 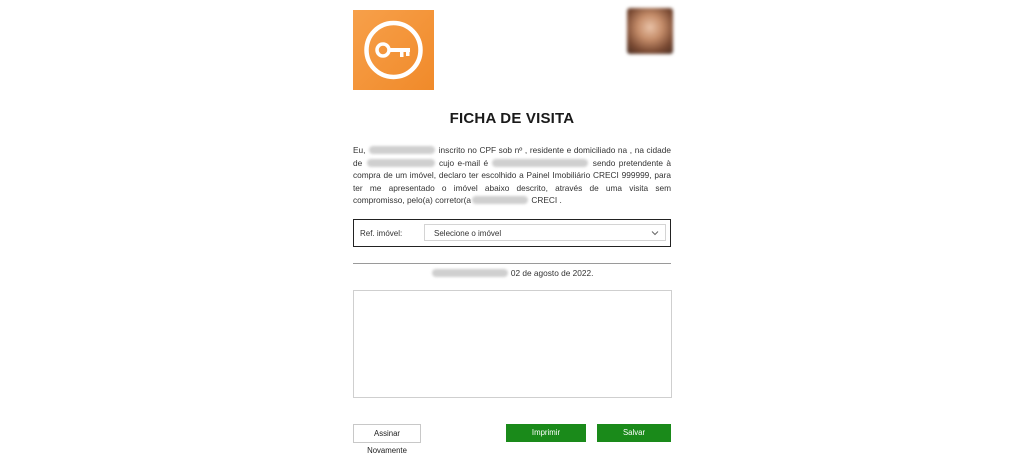 I want to click on redacted-city, so click(x=400, y=162).